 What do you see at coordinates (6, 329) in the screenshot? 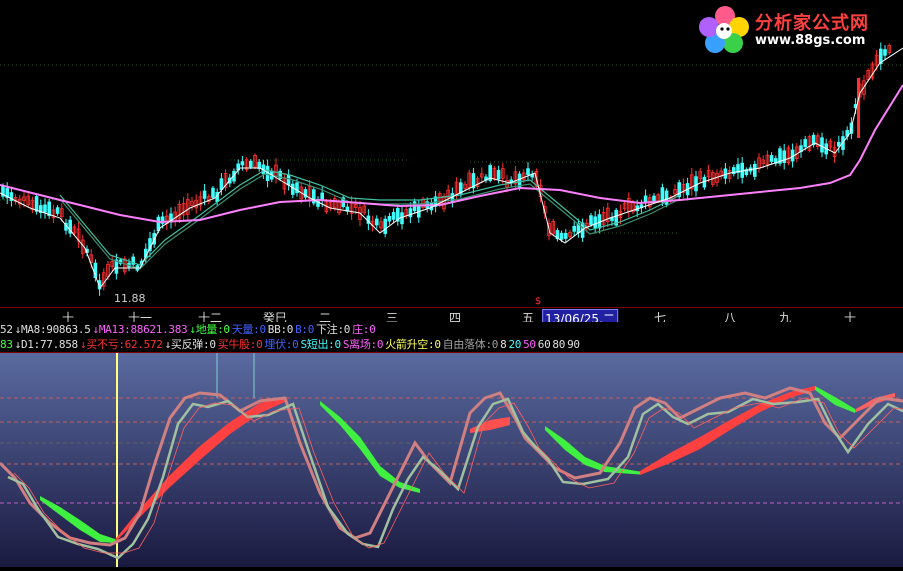
I see `indicator-value: 52` at bounding box center [6, 329].